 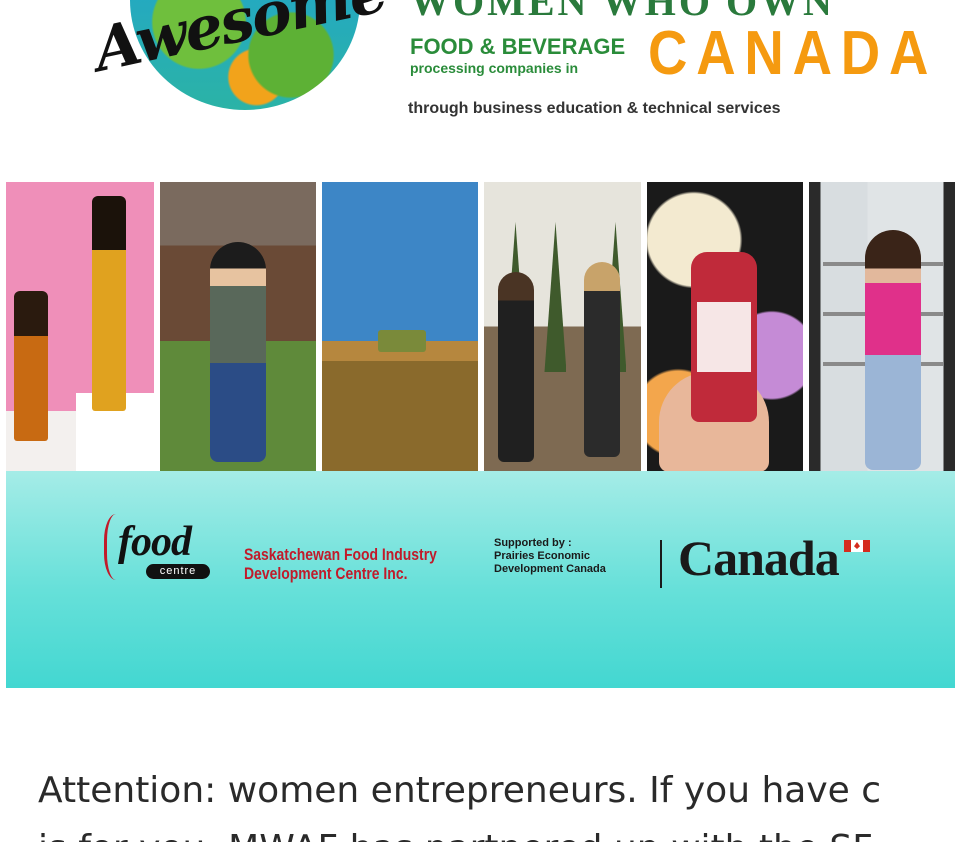 I want to click on food-centre-logo: food centre, so click(x=164, y=549).